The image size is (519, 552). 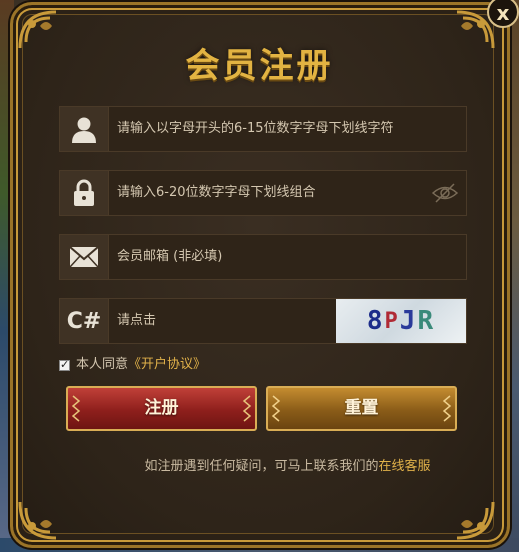 I want to click on password-placeholder: 请输入6-20位数字字母下划线组合, so click(x=216, y=192).